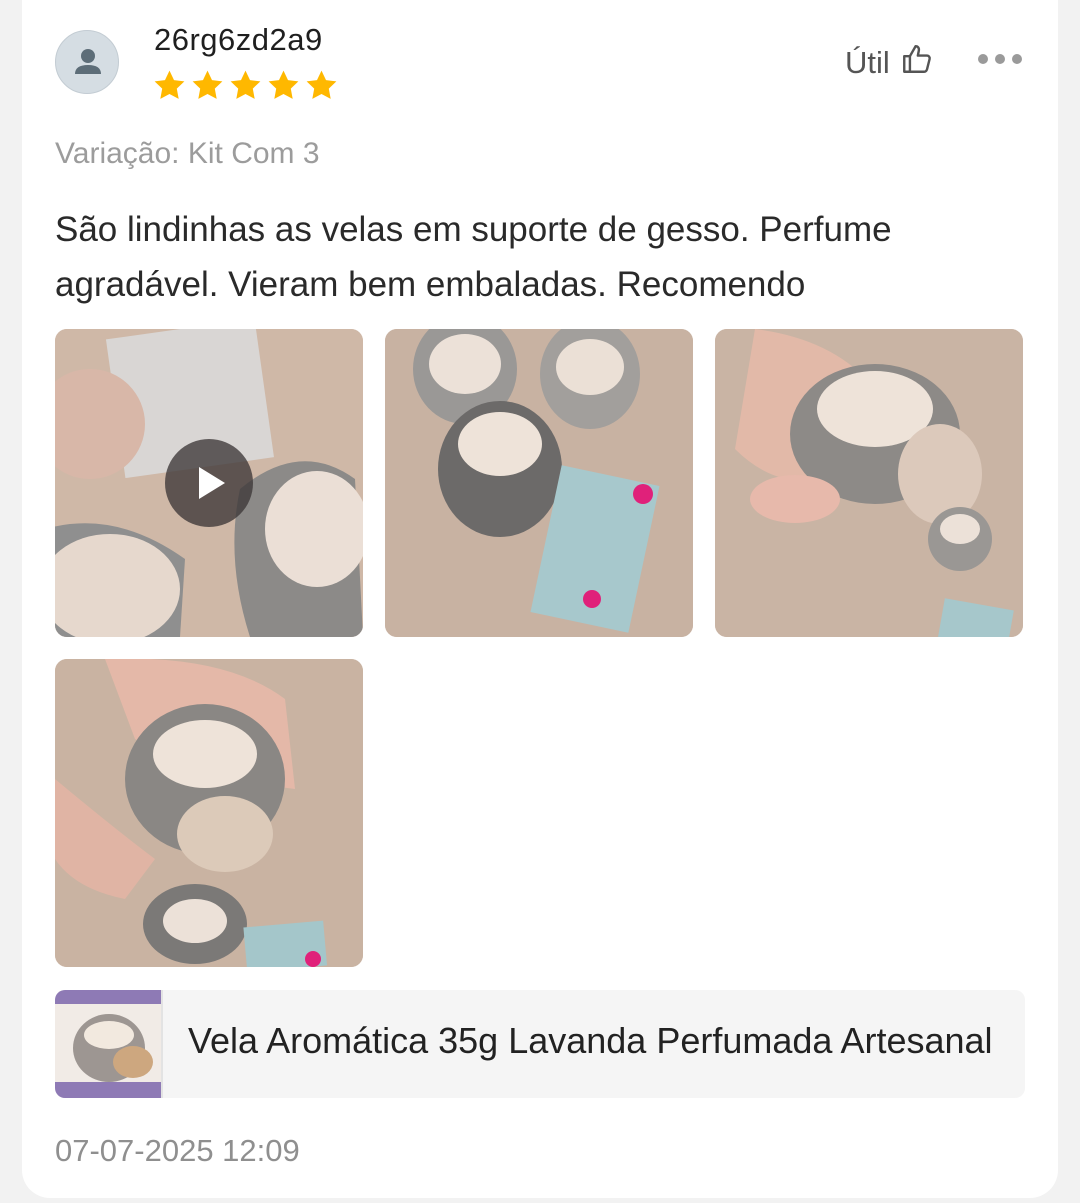  I want to click on avatar, so click(87, 62).